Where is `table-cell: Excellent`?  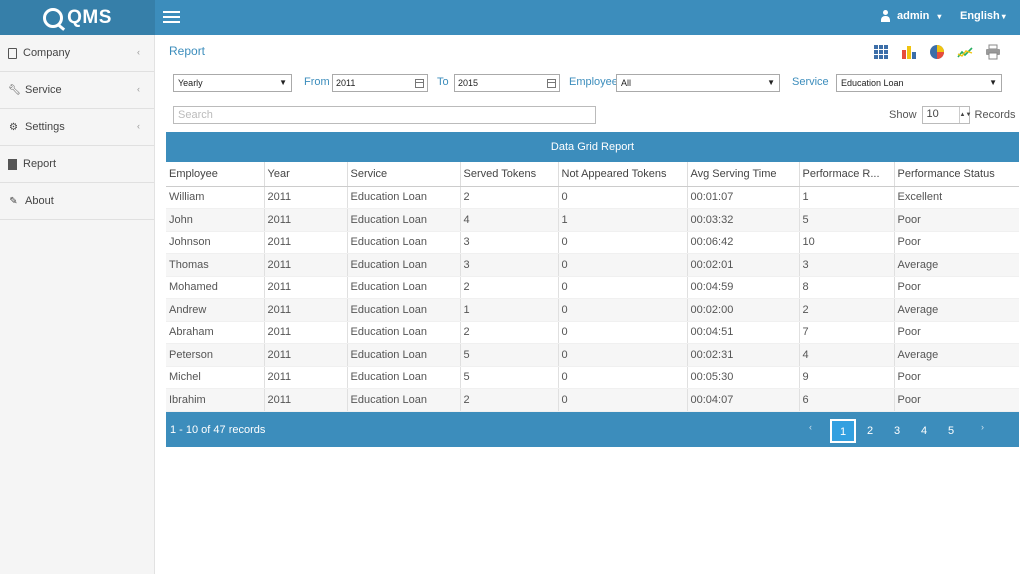 table-cell: Excellent is located at coordinates (956, 197).